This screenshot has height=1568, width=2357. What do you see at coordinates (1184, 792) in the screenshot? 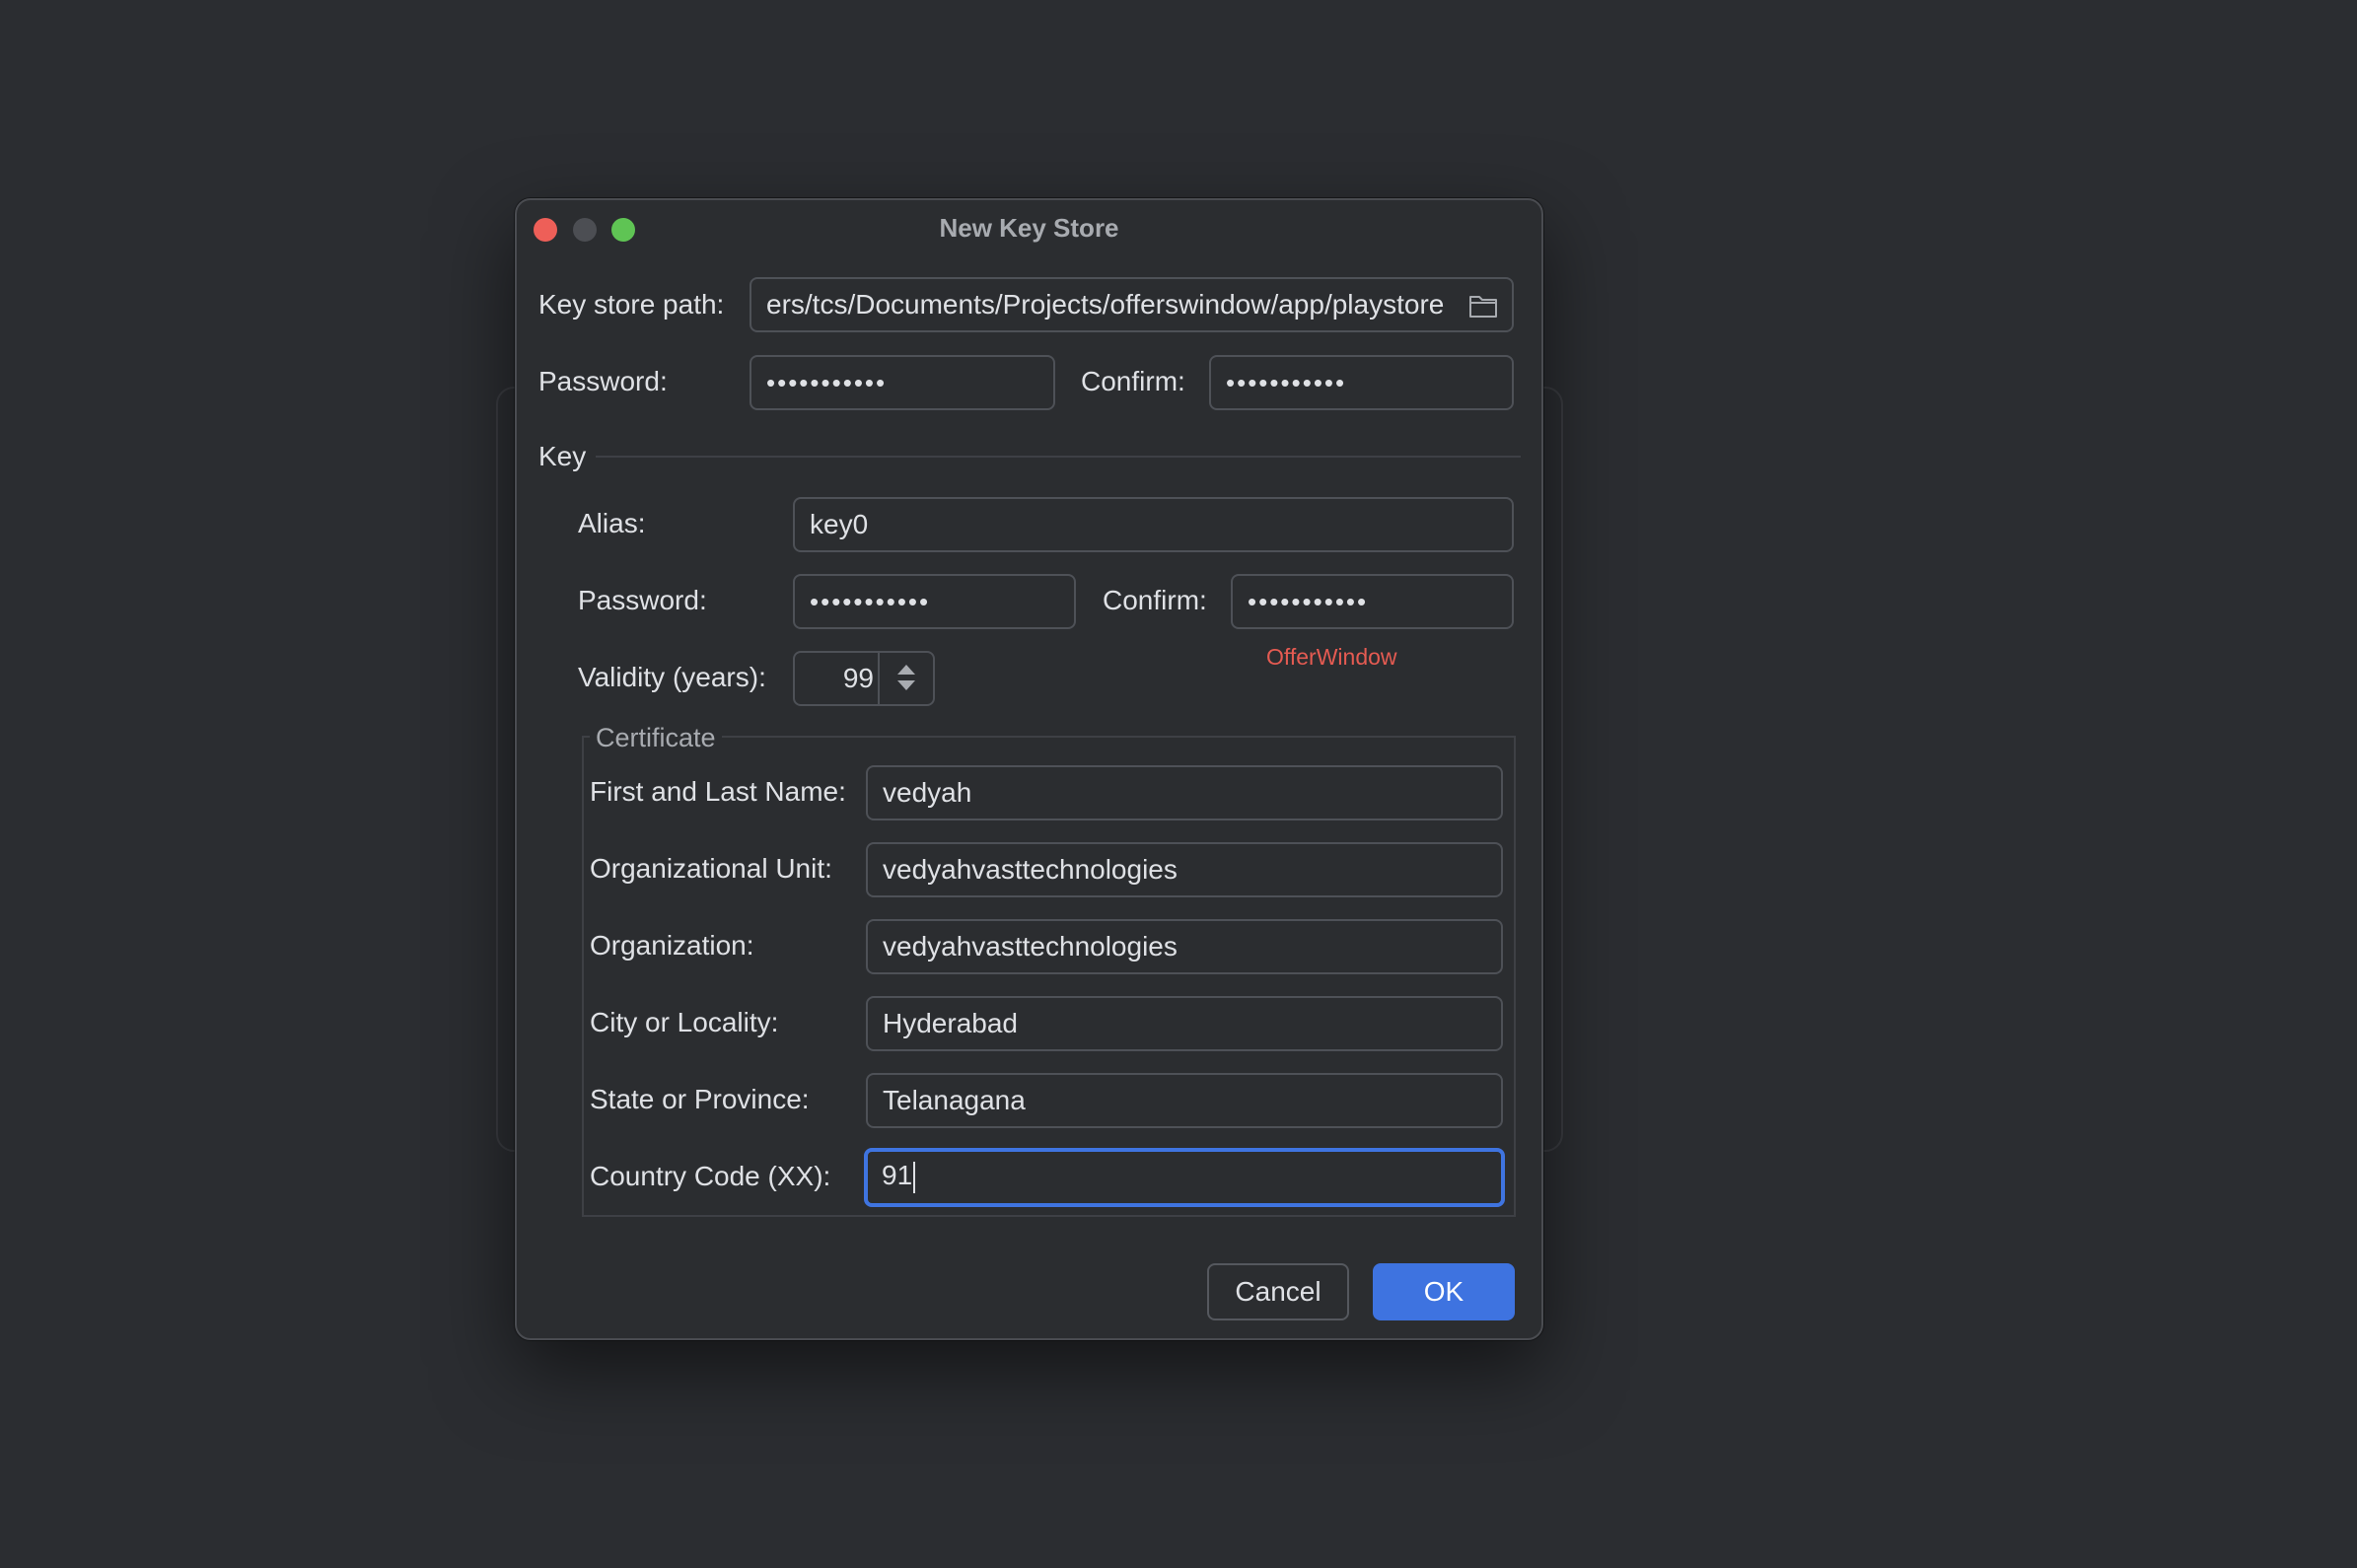
I see `first-last-name-field: vedyah` at bounding box center [1184, 792].